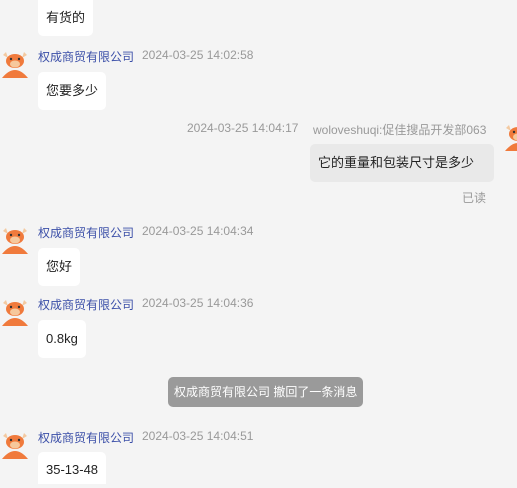  Describe the element at coordinates (72, 468) in the screenshot. I see `message-bubble: 35-13-48` at that location.